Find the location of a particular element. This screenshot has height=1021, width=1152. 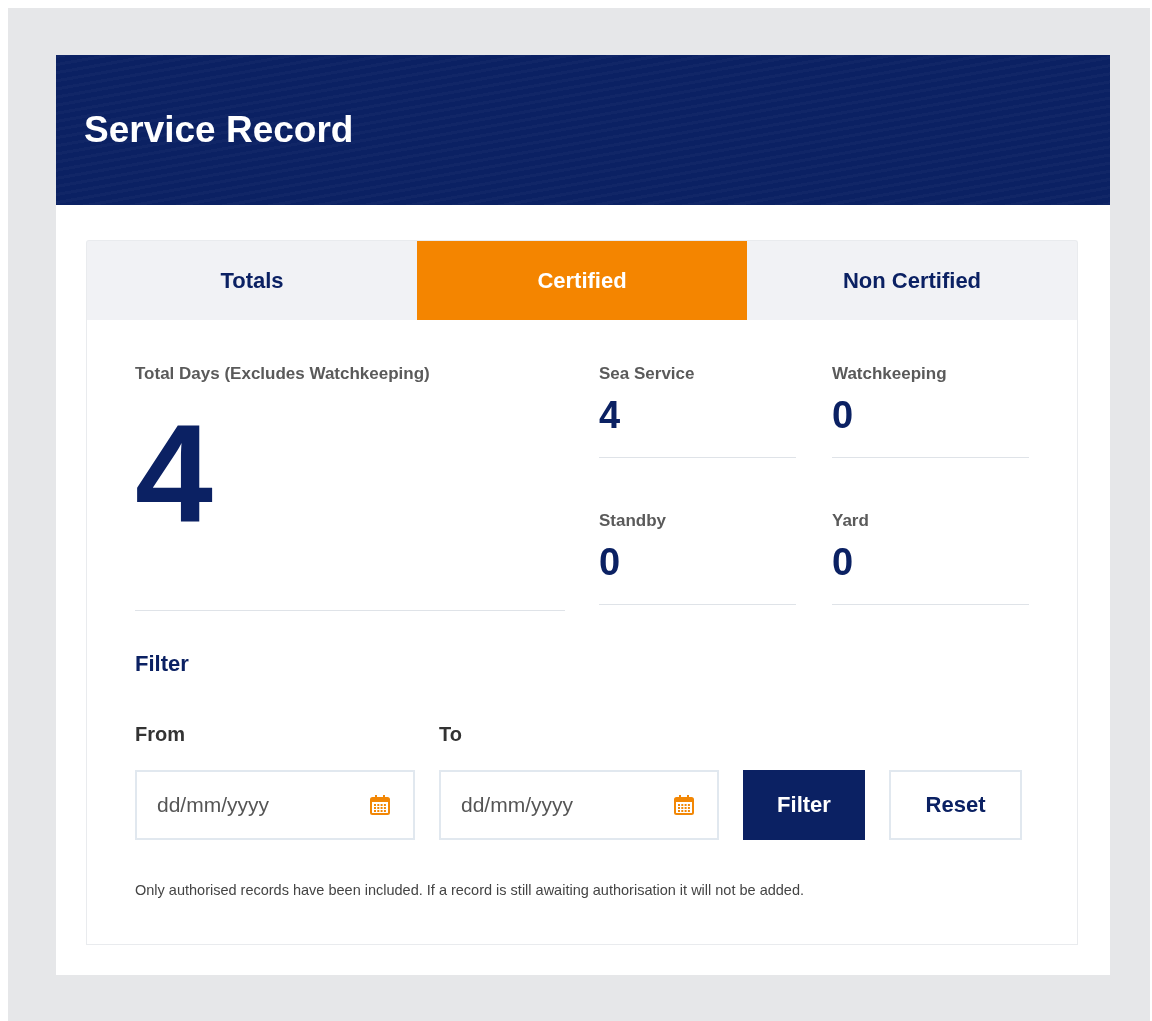

total-value: 4 is located at coordinates (174, 474).